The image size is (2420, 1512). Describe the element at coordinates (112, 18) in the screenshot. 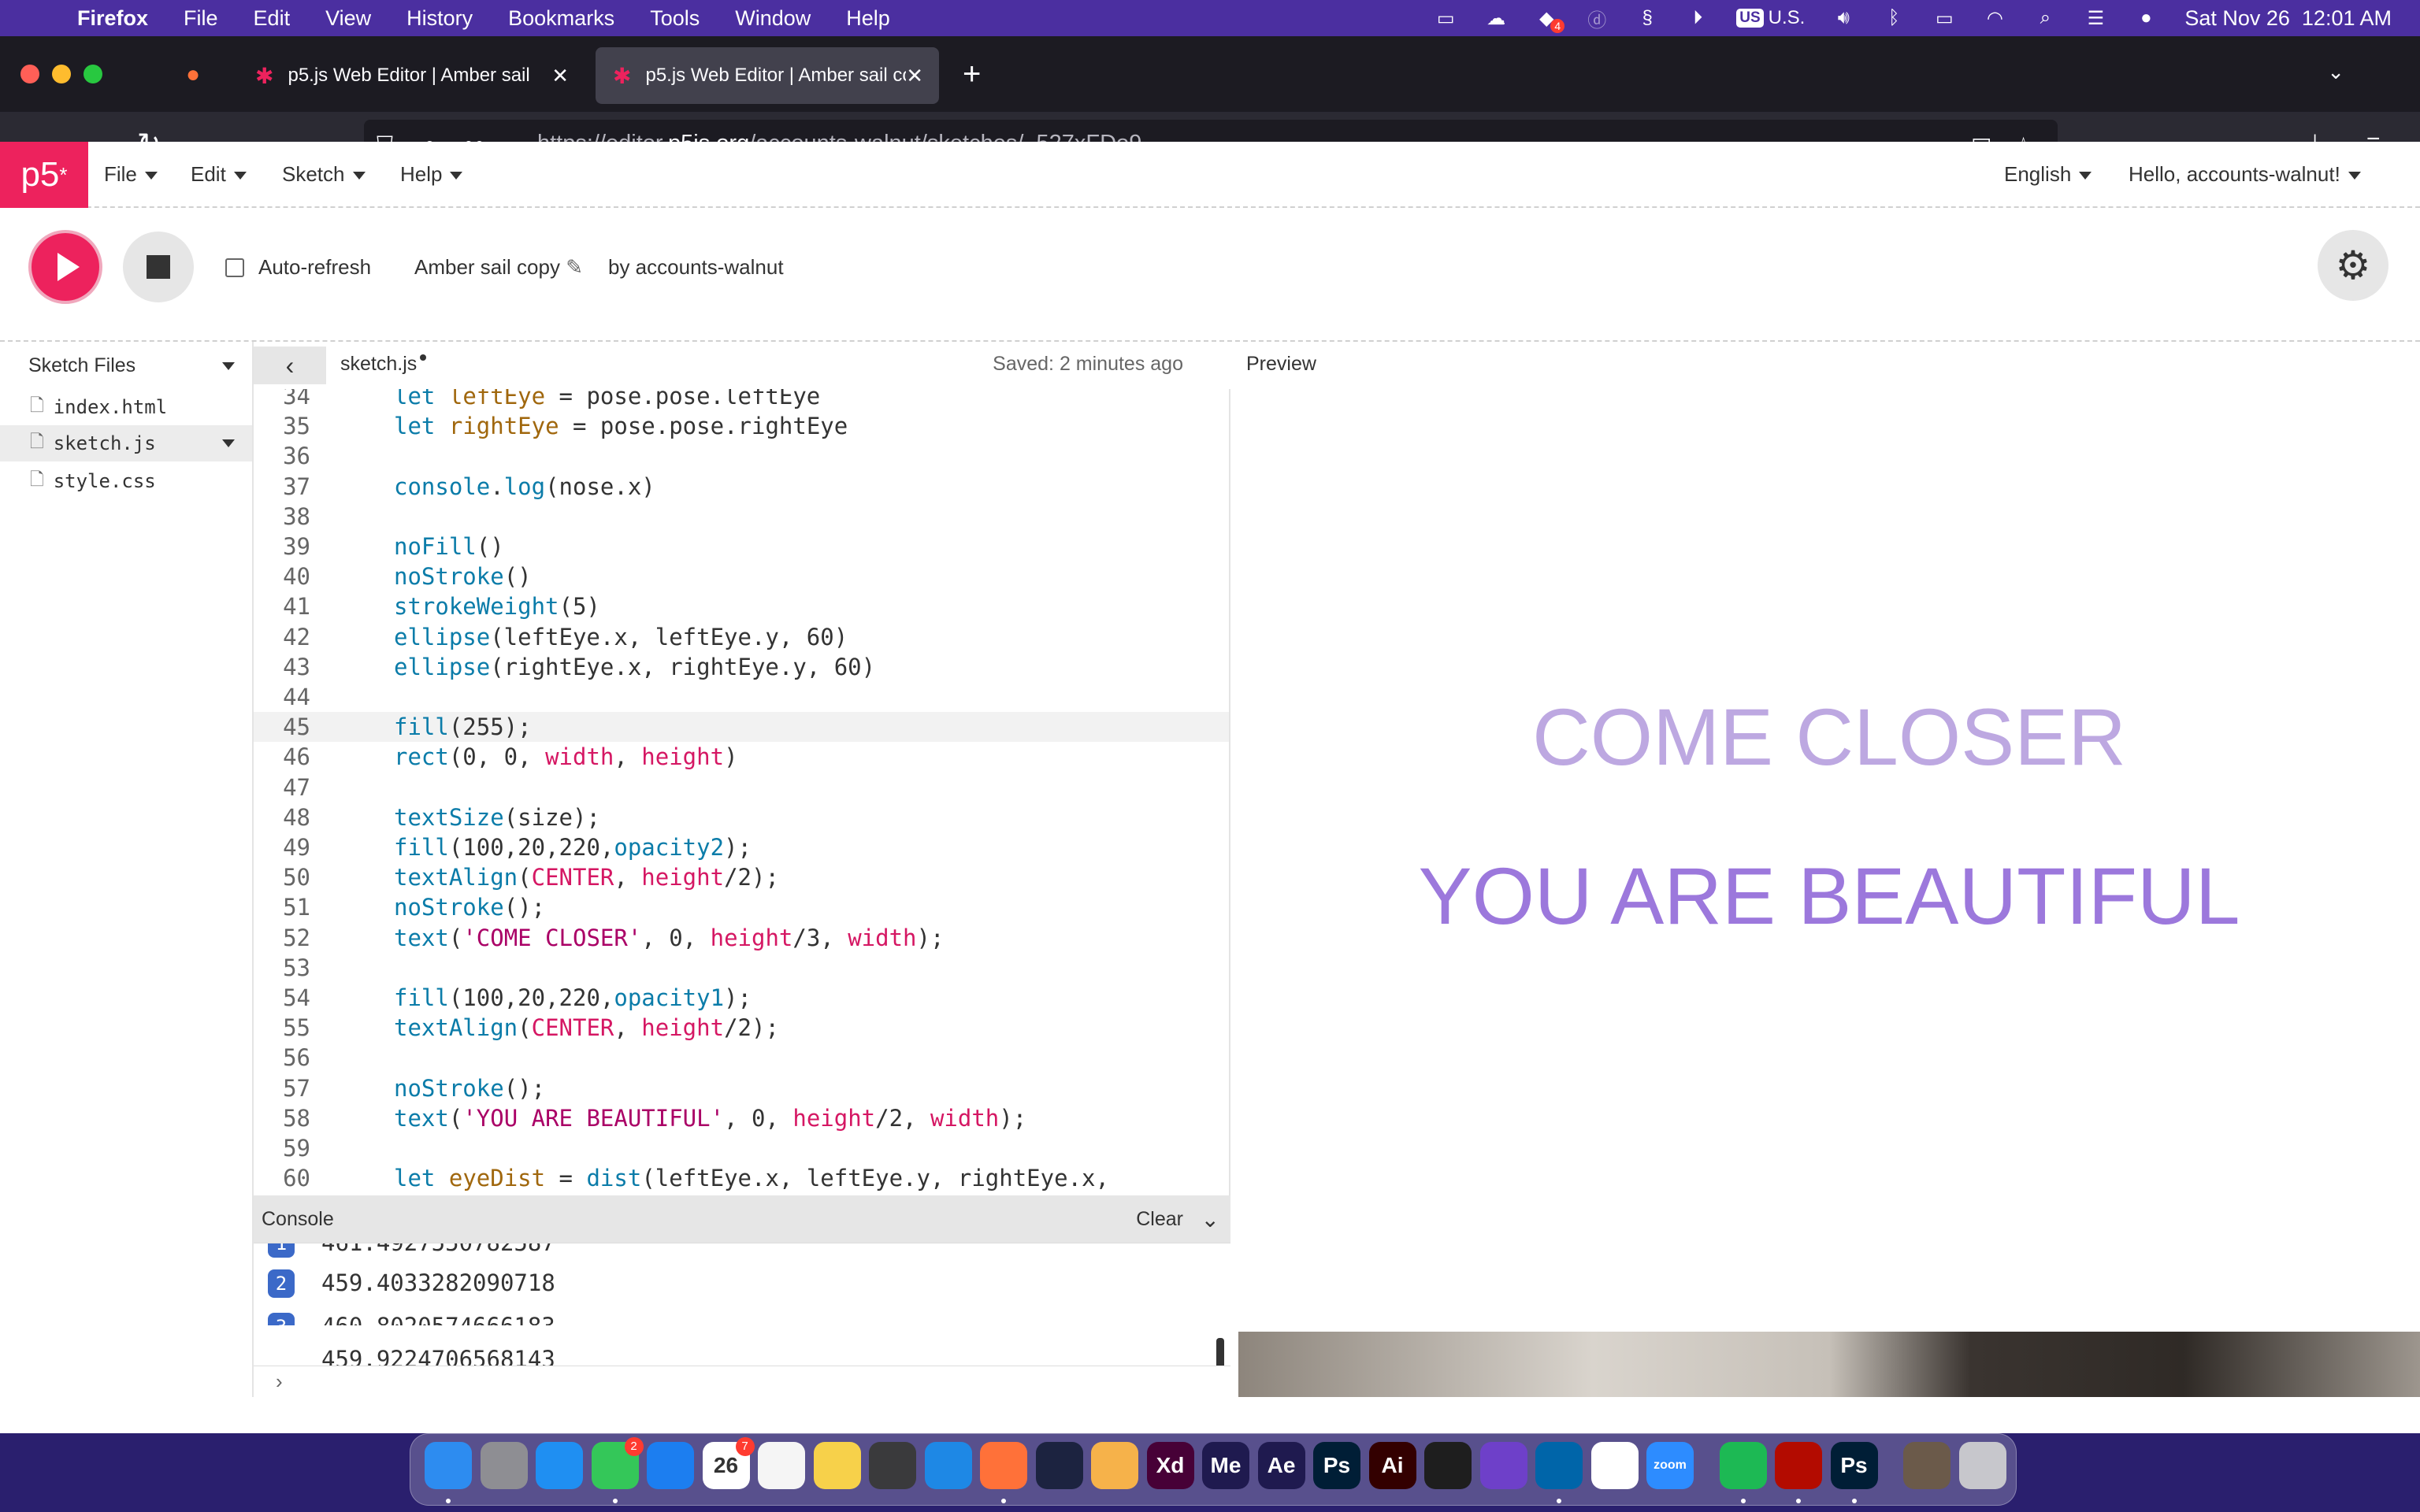

I see `menu-app-name: Firefox` at that location.